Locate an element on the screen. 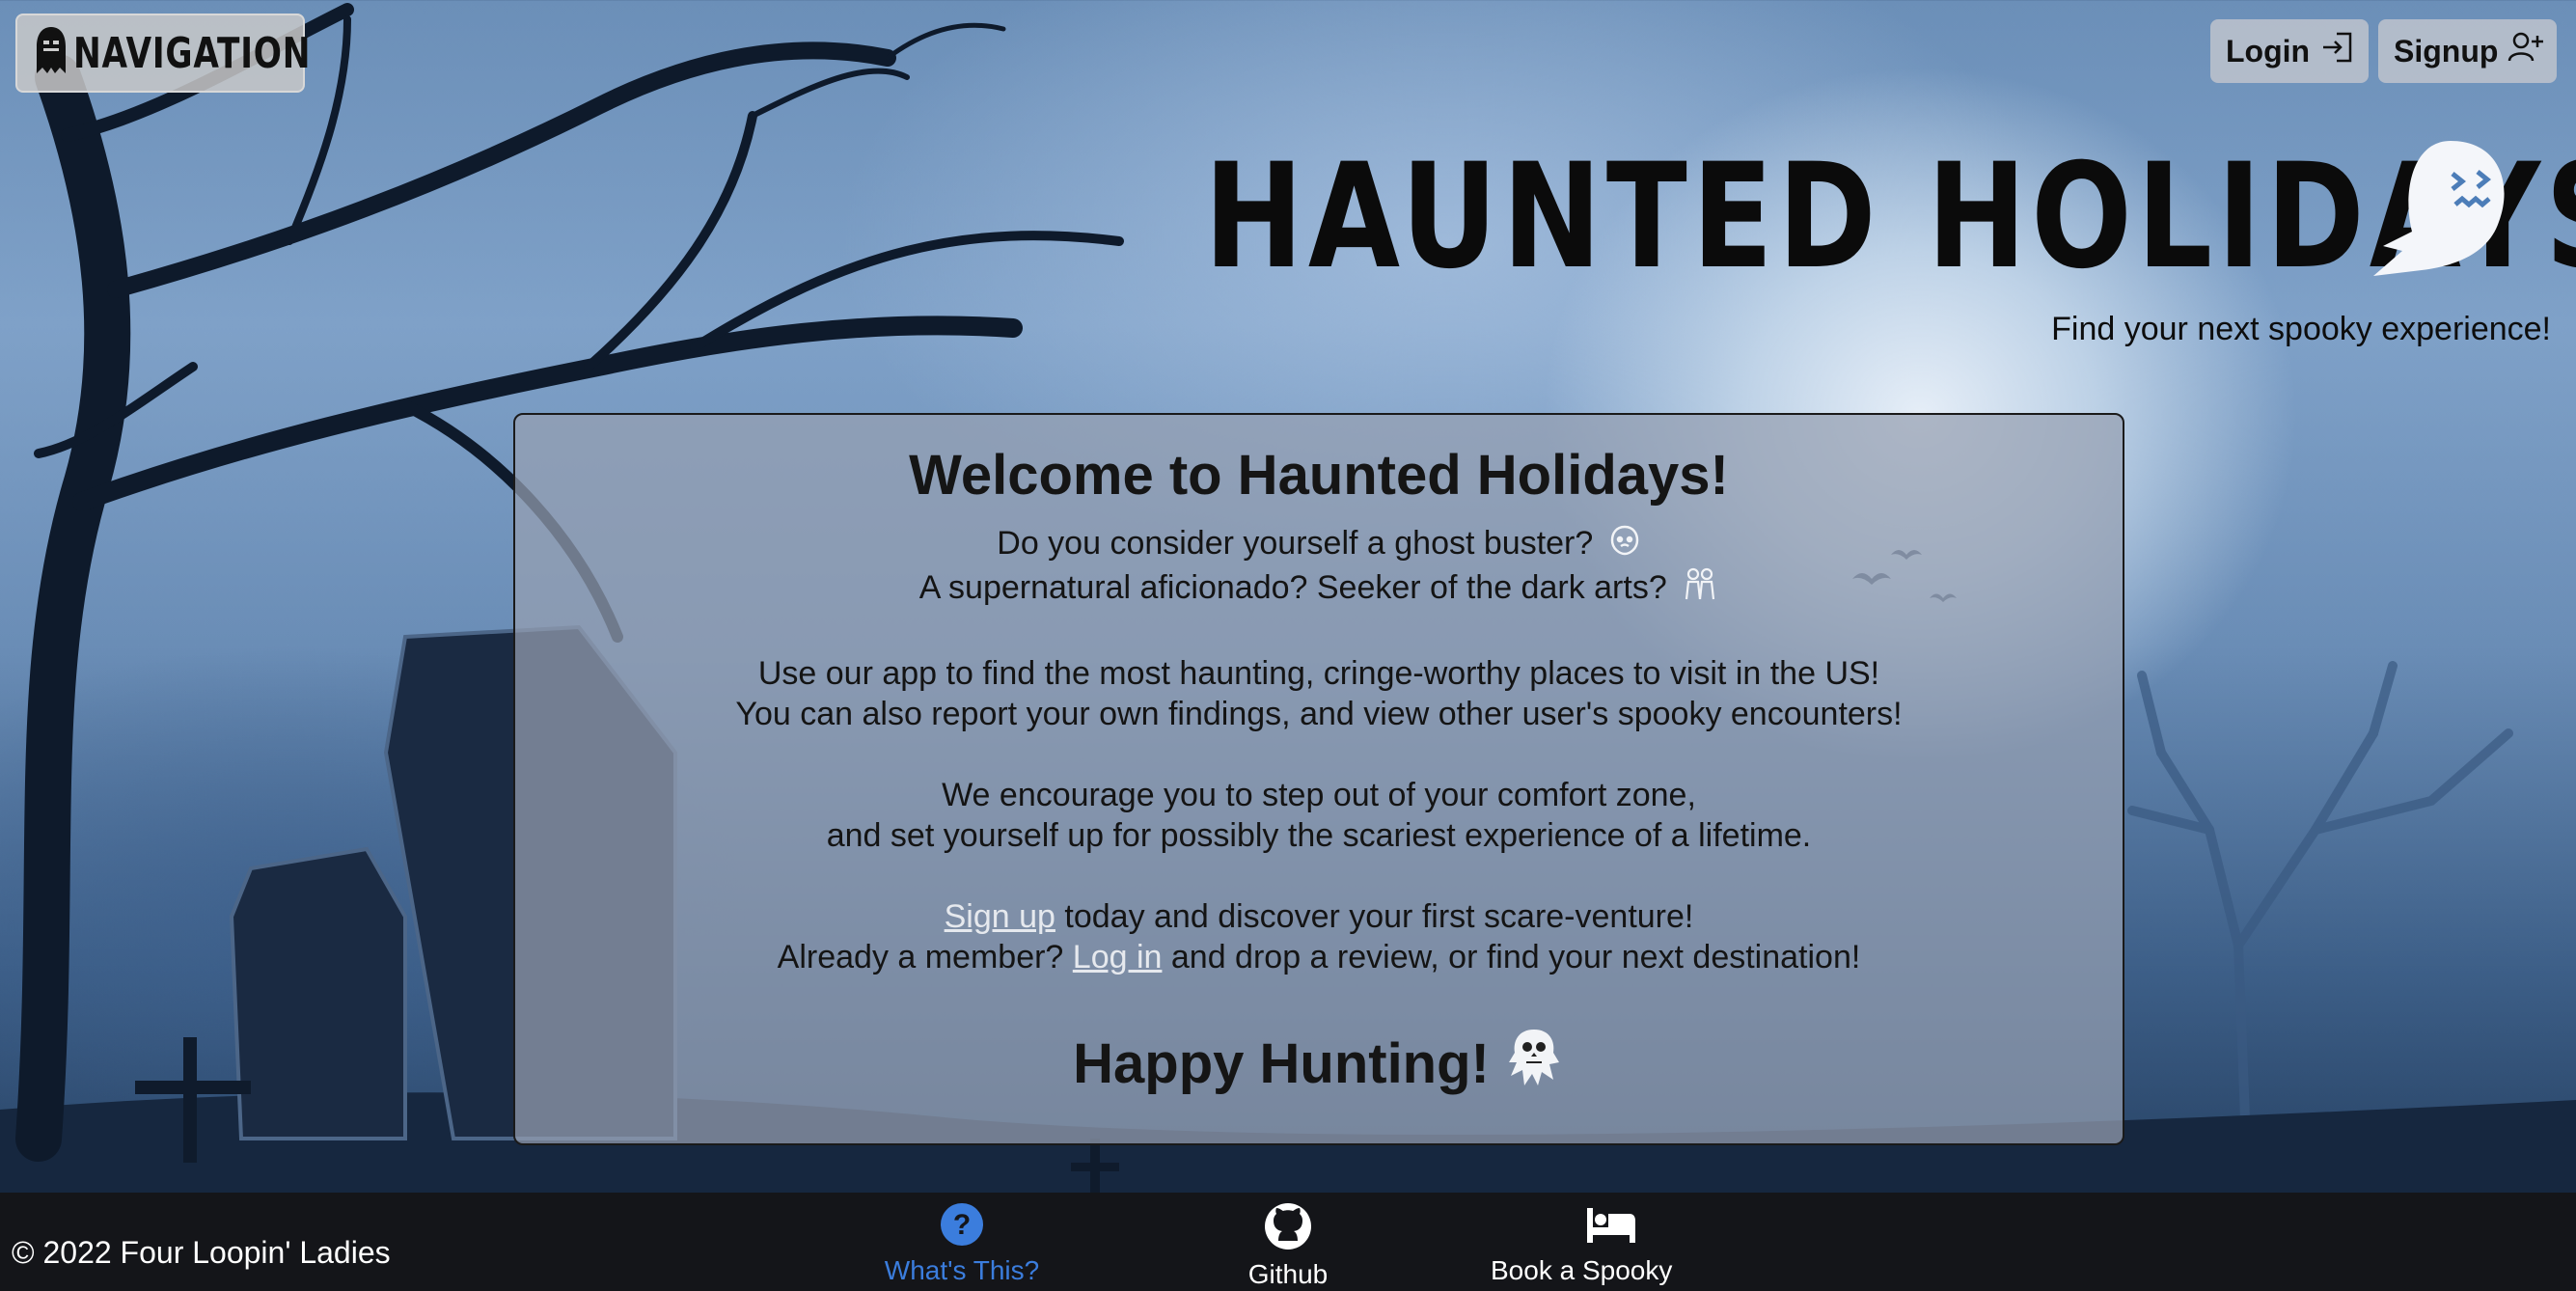 This screenshot has width=2576, height=1291. cta-text-2: Already a member? is located at coordinates (925, 957).